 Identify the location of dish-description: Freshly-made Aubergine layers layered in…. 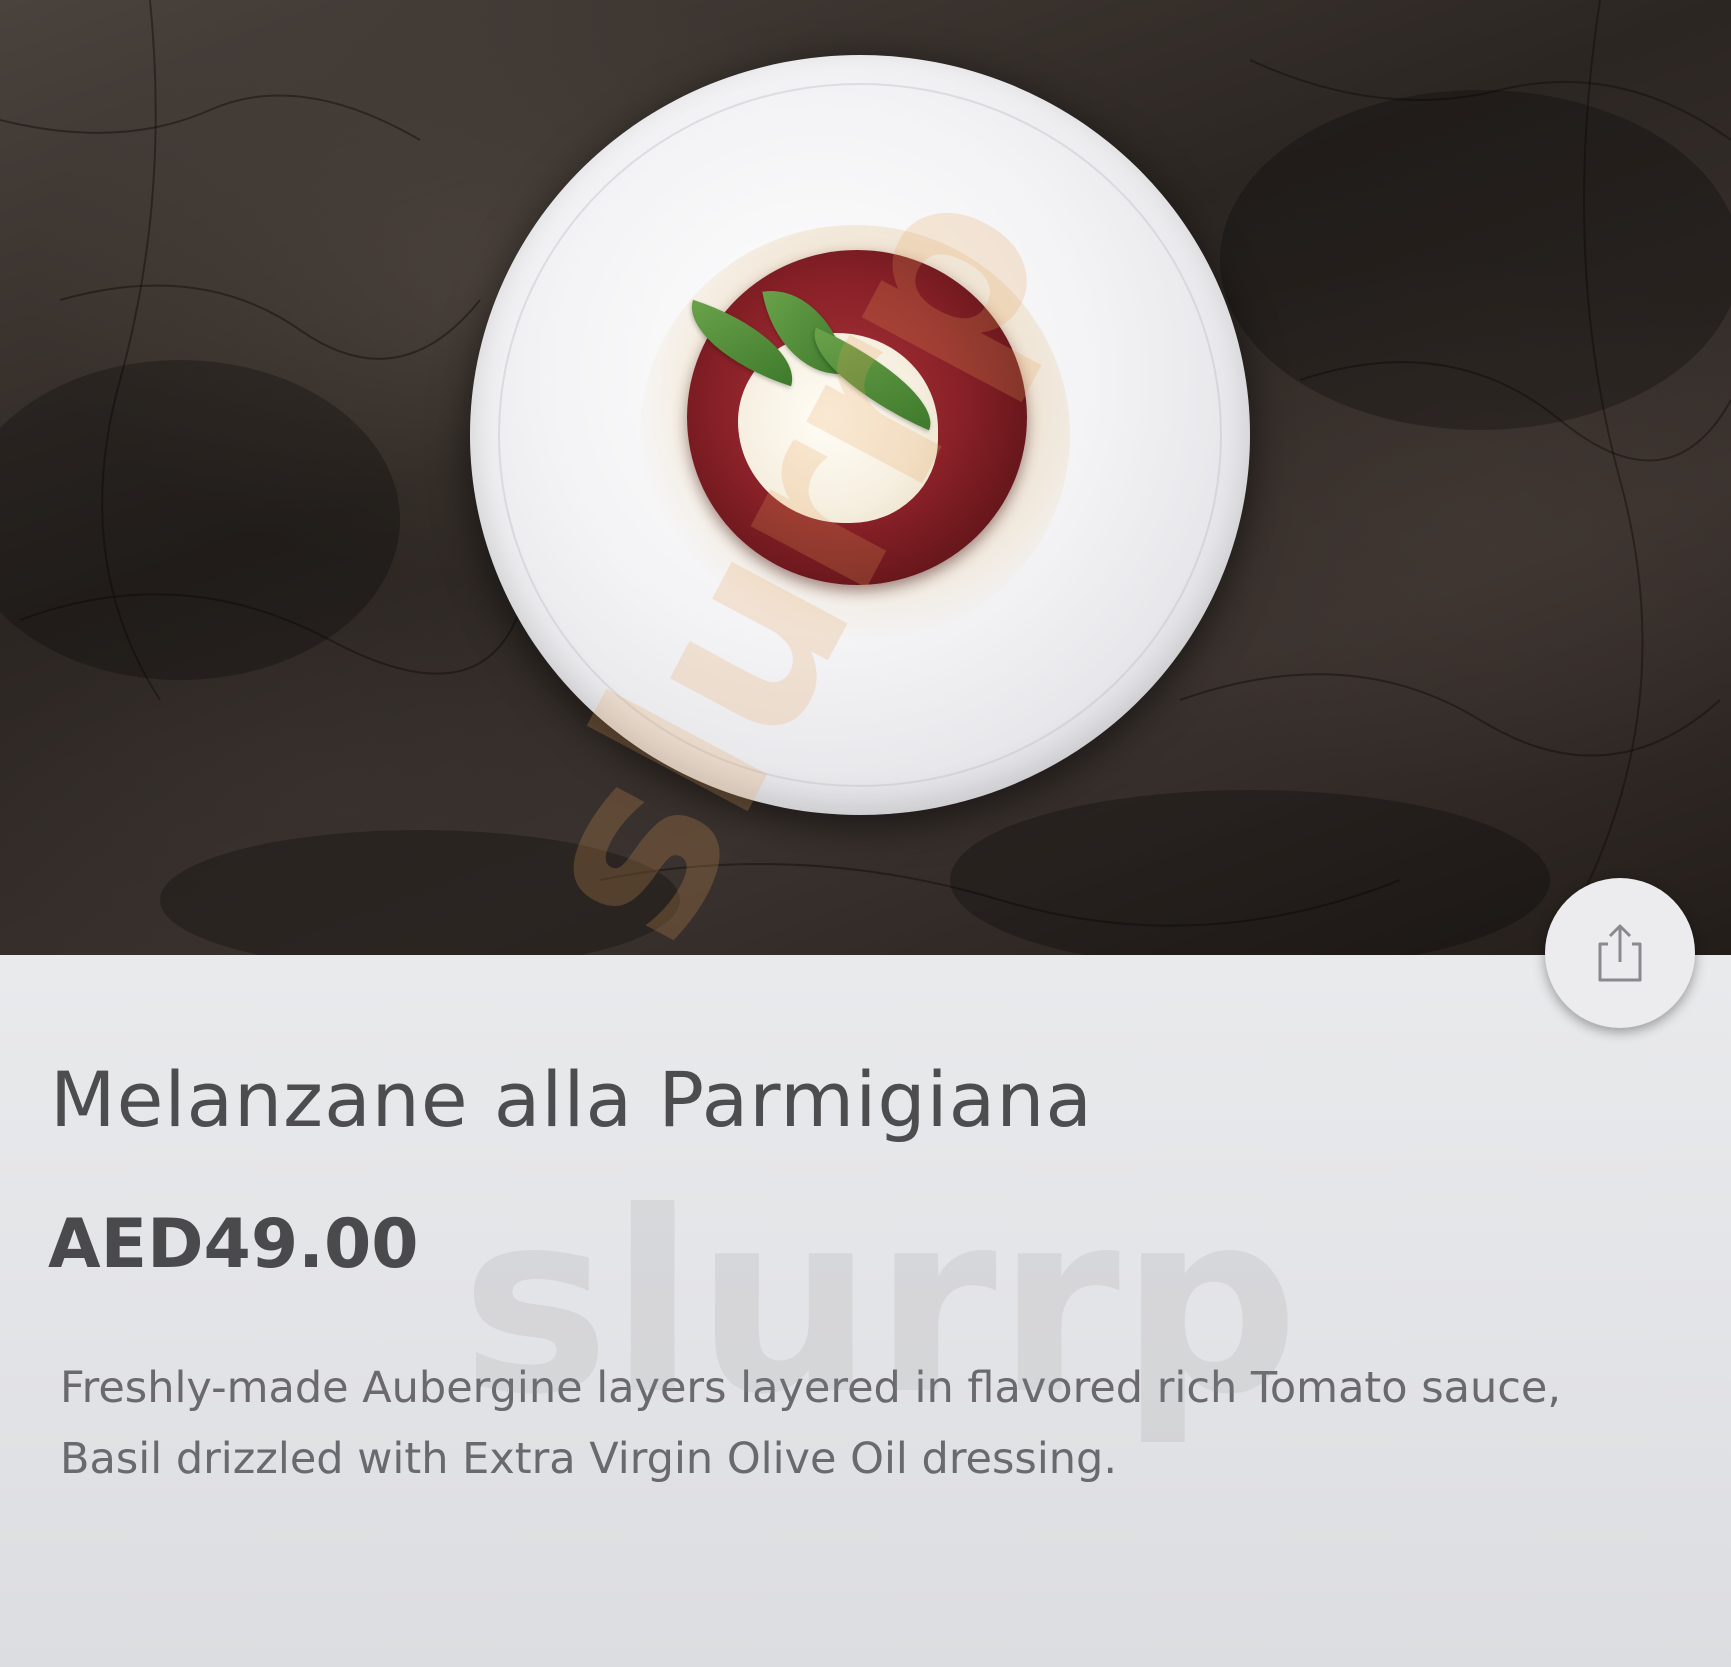
(811, 1423).